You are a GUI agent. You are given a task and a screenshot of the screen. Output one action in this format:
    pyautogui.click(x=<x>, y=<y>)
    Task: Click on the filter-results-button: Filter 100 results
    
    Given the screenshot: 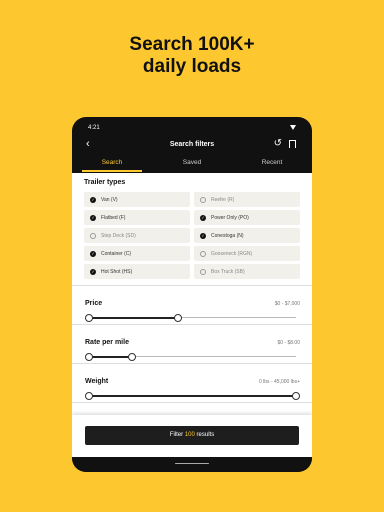 What is the action you would take?
    pyautogui.click(x=192, y=435)
    